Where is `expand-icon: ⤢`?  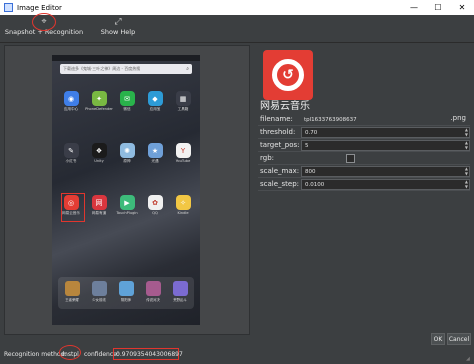
expand-icon: ⤢ is located at coordinates (118, 22).